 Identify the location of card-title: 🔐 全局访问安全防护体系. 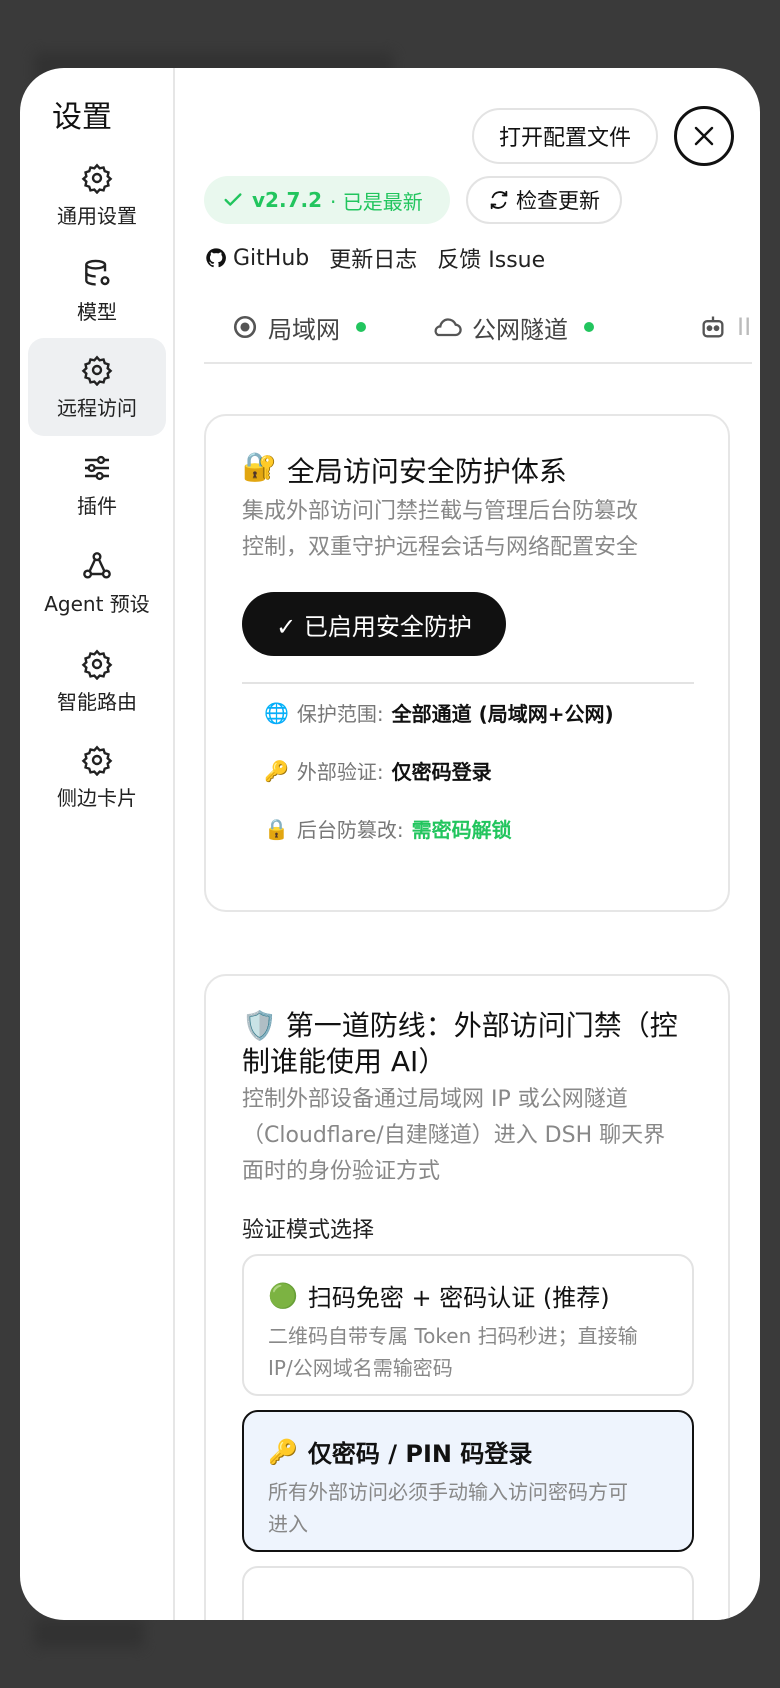
(404, 469).